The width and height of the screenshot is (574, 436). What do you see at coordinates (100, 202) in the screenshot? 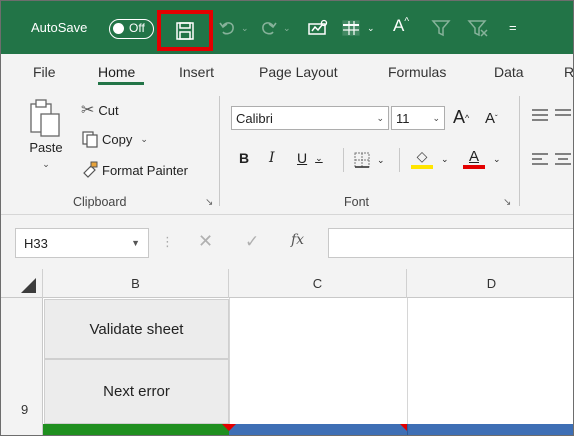
I see `clipboard-group-label: Clipboard` at bounding box center [100, 202].